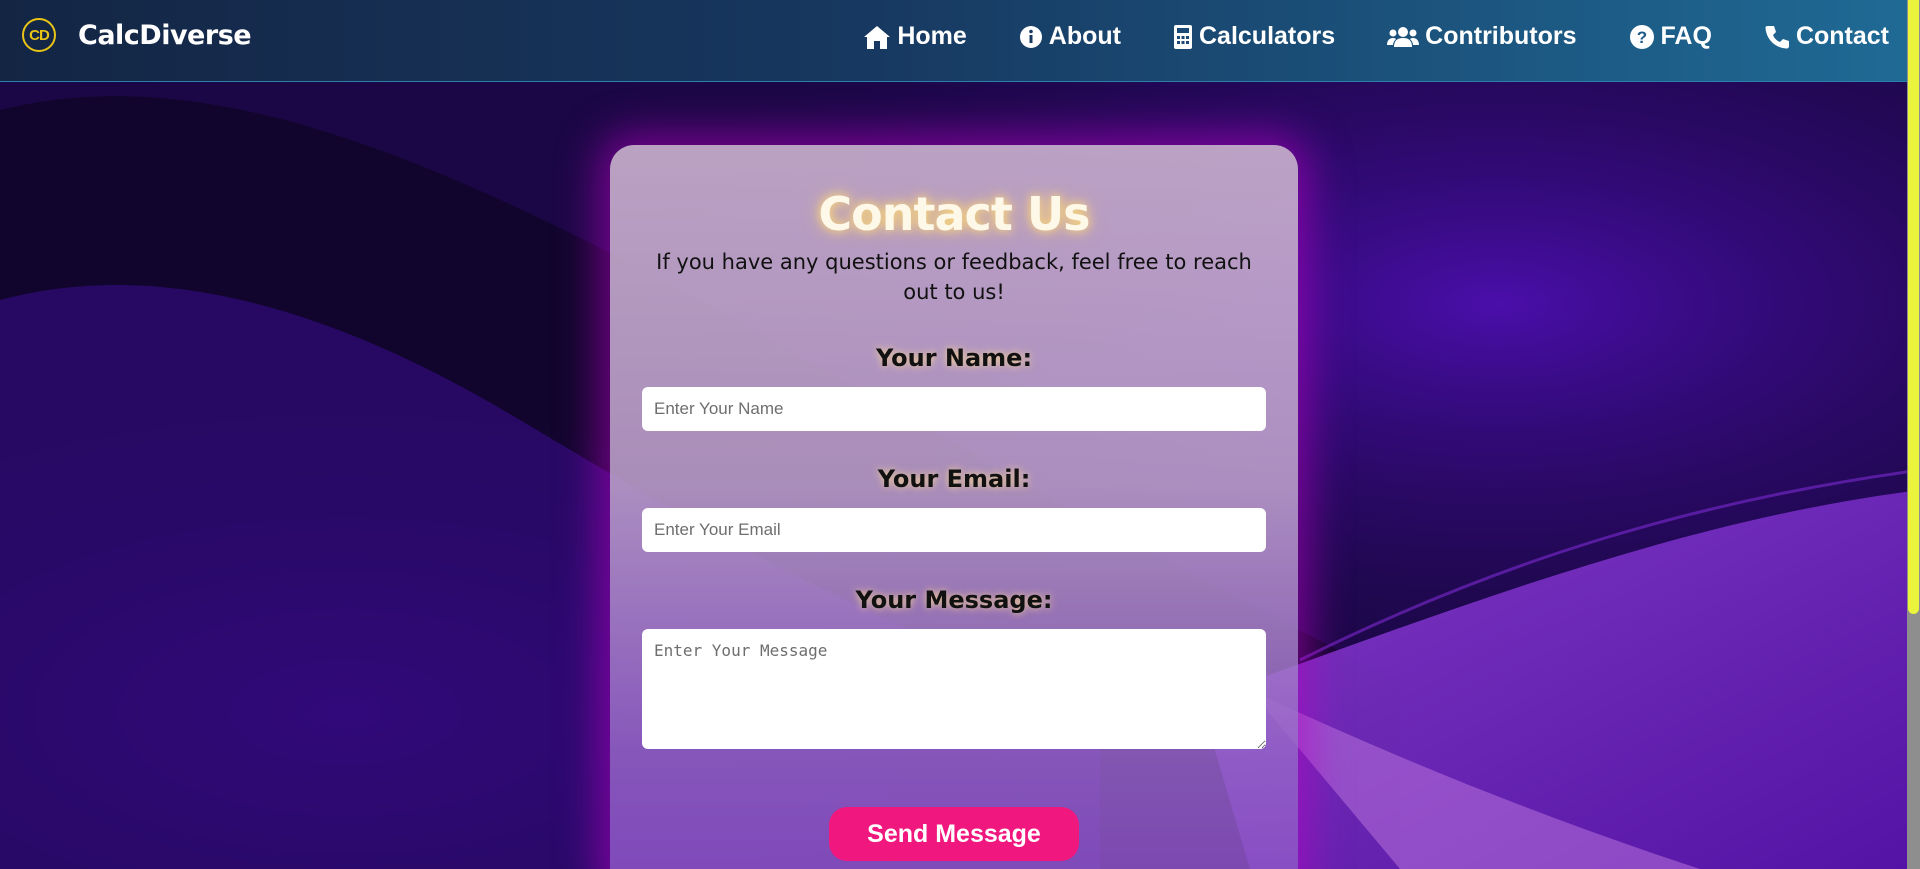 The height and width of the screenshot is (869, 1920). What do you see at coordinates (954, 358) in the screenshot?
I see `name-label: Your Name:` at bounding box center [954, 358].